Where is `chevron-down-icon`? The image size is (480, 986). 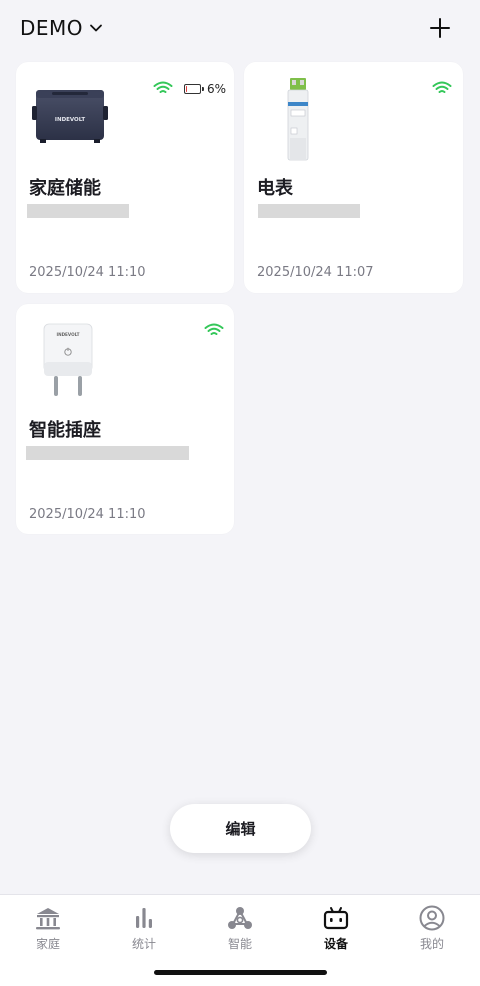
chevron-down-icon is located at coordinates (96, 28).